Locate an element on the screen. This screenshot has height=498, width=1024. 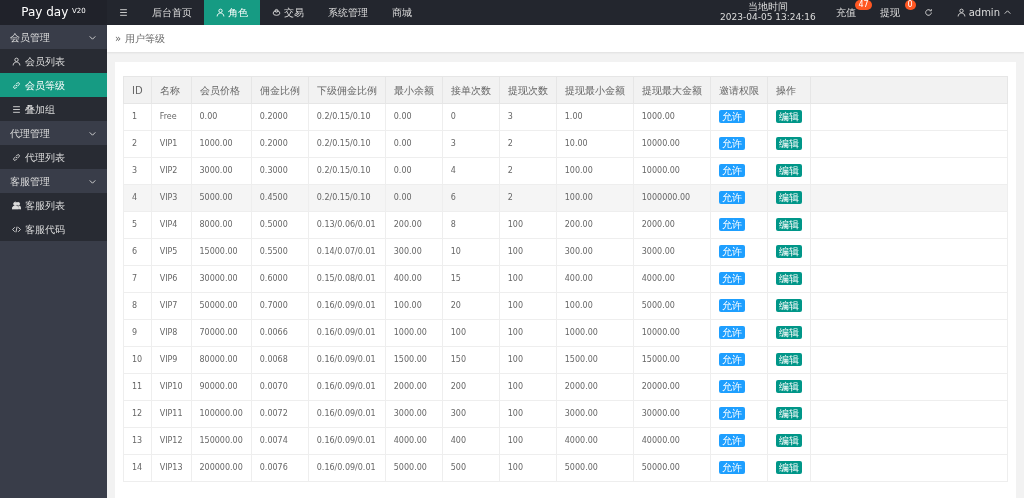
table-cell: 200.00 is located at coordinates (595, 225).